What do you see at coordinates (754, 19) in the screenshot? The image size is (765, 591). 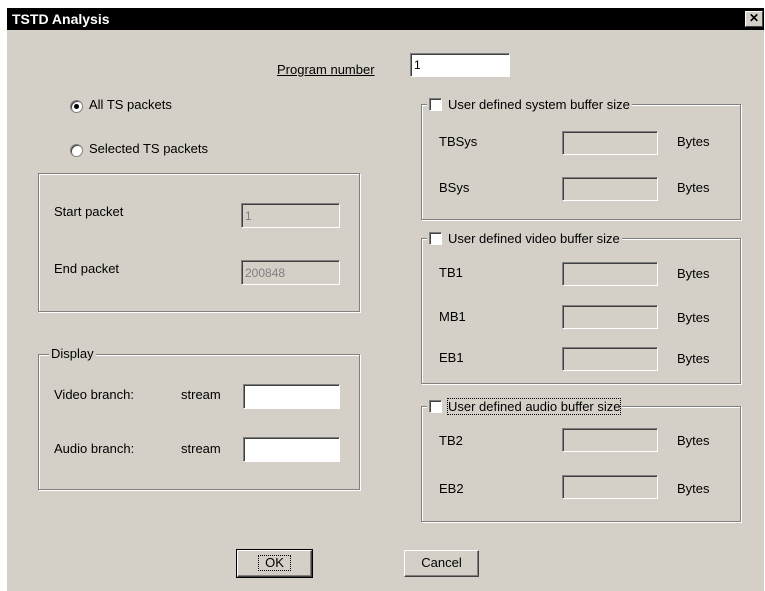 I see `close-icon: ✕` at bounding box center [754, 19].